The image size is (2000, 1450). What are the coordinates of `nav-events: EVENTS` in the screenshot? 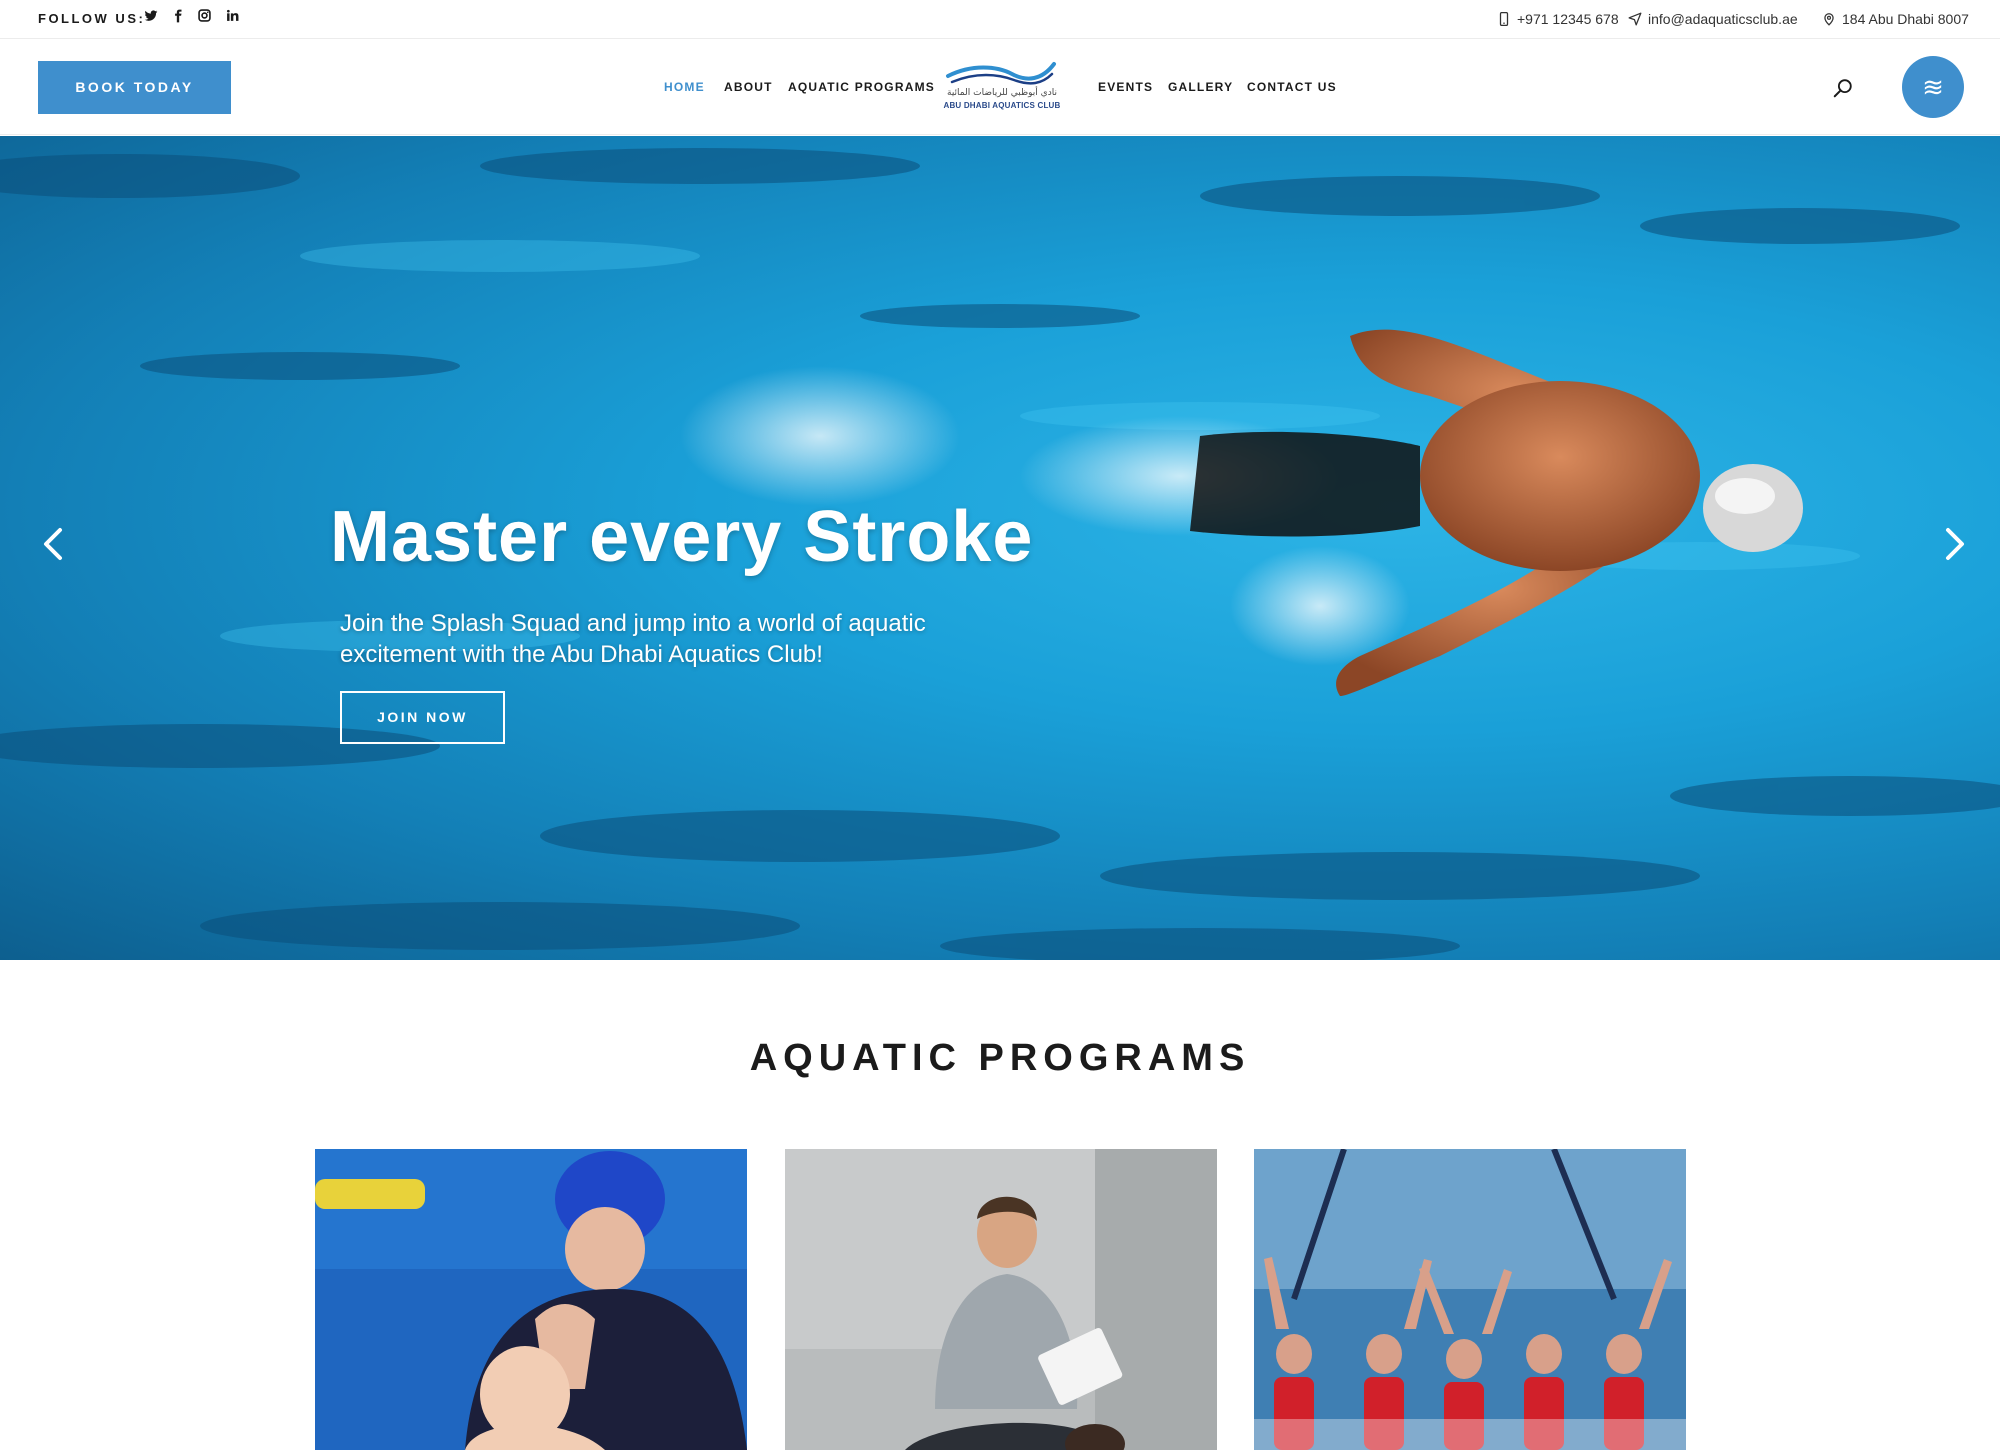 It's located at (1125, 87).